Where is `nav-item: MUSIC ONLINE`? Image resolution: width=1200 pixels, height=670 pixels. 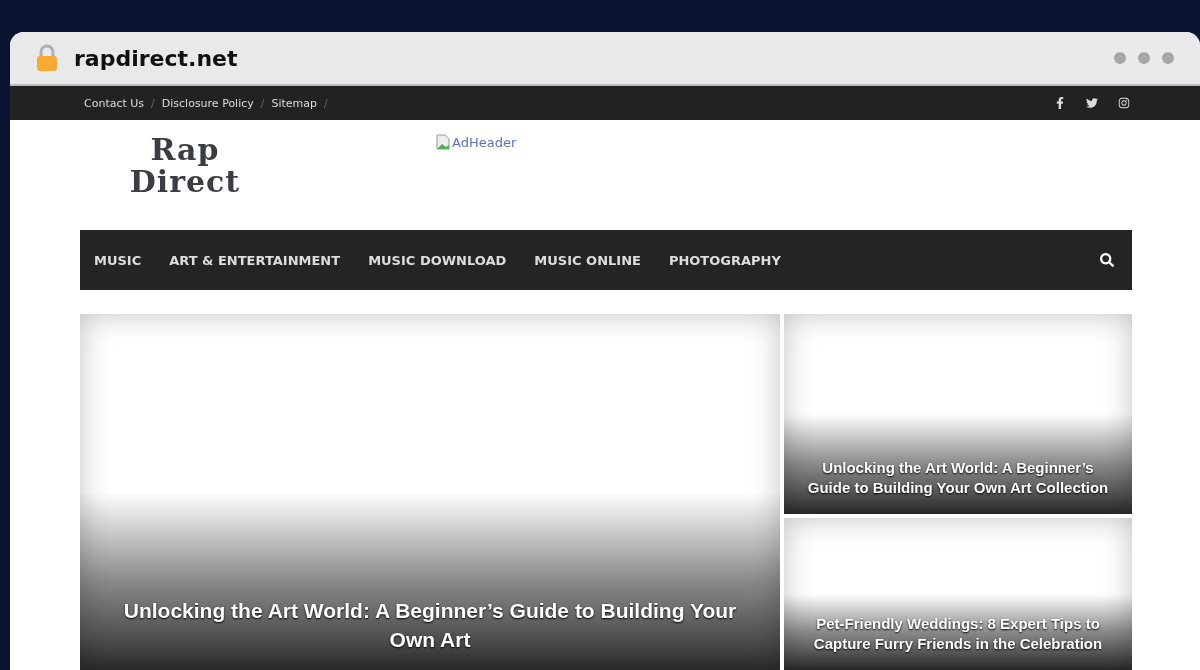
nav-item: MUSIC ONLINE is located at coordinates (587, 260).